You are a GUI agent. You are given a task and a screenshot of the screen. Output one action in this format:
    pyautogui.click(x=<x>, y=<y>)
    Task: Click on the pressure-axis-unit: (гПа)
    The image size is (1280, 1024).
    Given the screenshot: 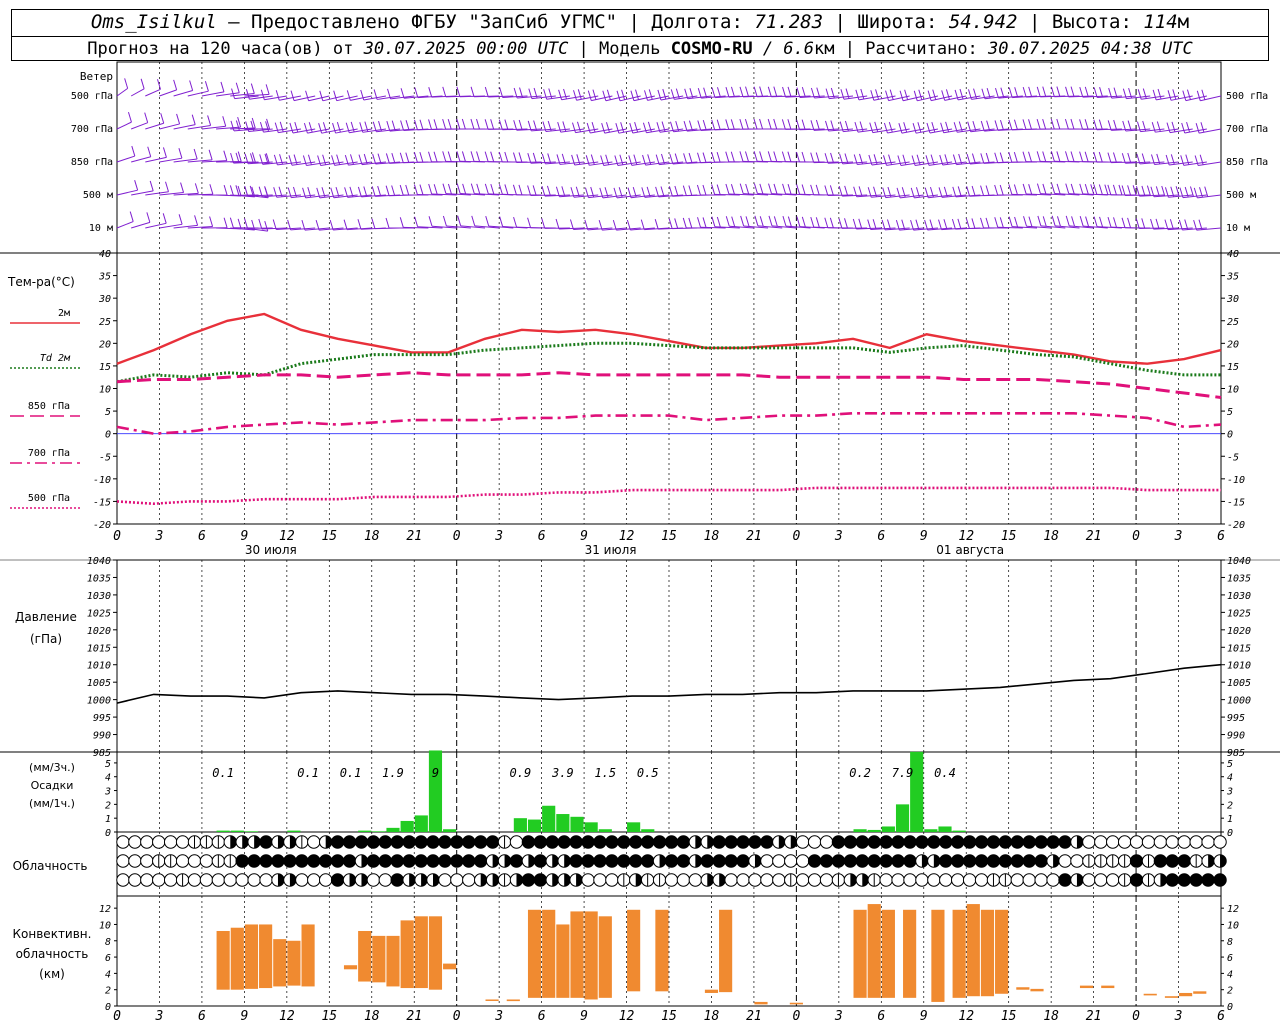 What is the action you would take?
    pyautogui.click(x=46, y=639)
    